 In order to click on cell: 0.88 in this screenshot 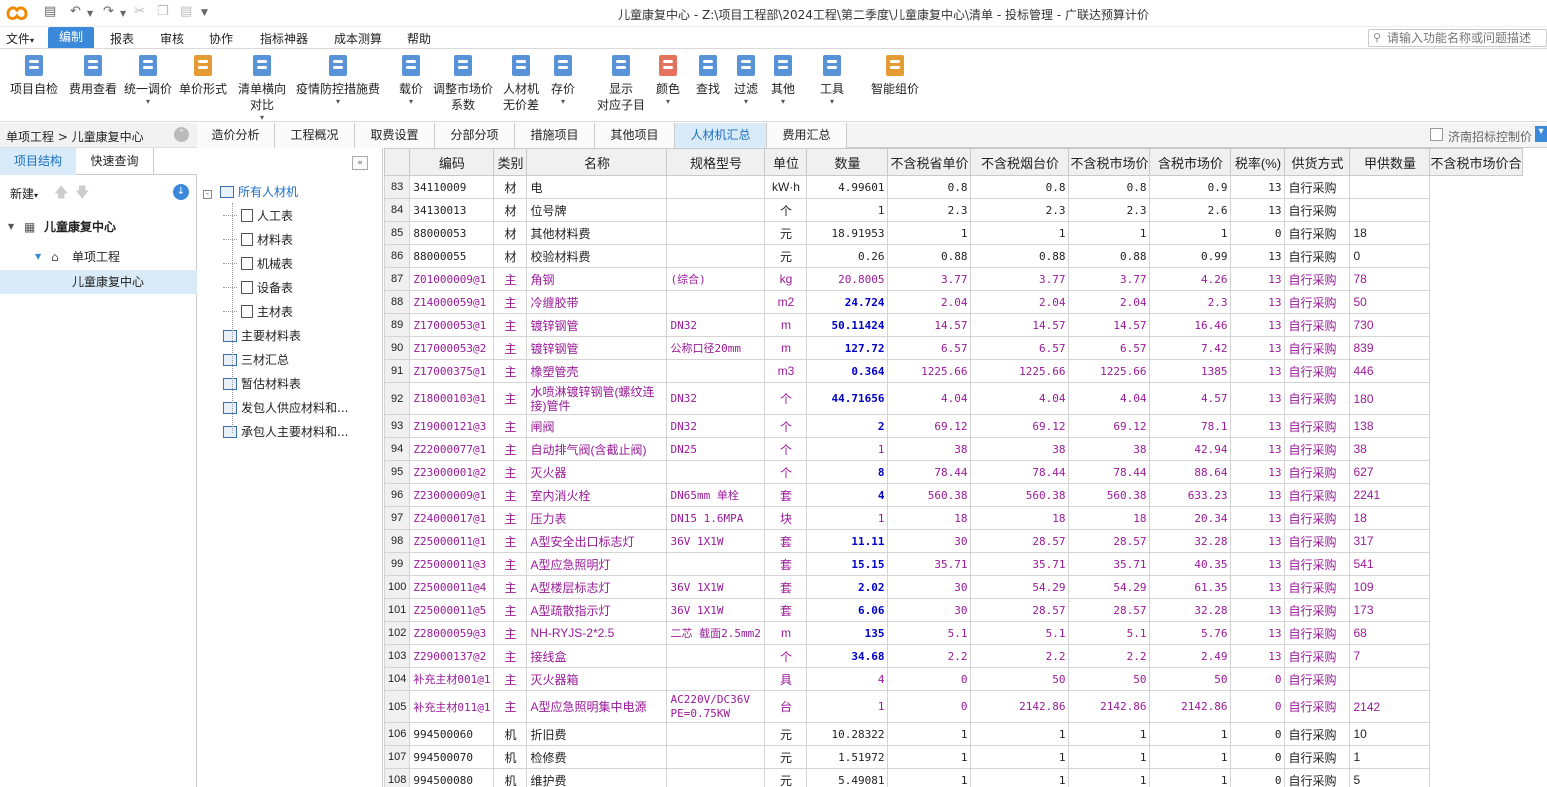, I will do `click(1109, 256)`.